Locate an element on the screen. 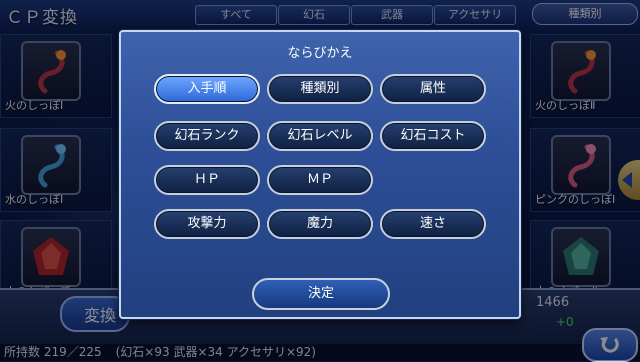 The width and height of the screenshot is (640, 362). sort-option-gem-rank: 幻石ランク is located at coordinates (207, 136).